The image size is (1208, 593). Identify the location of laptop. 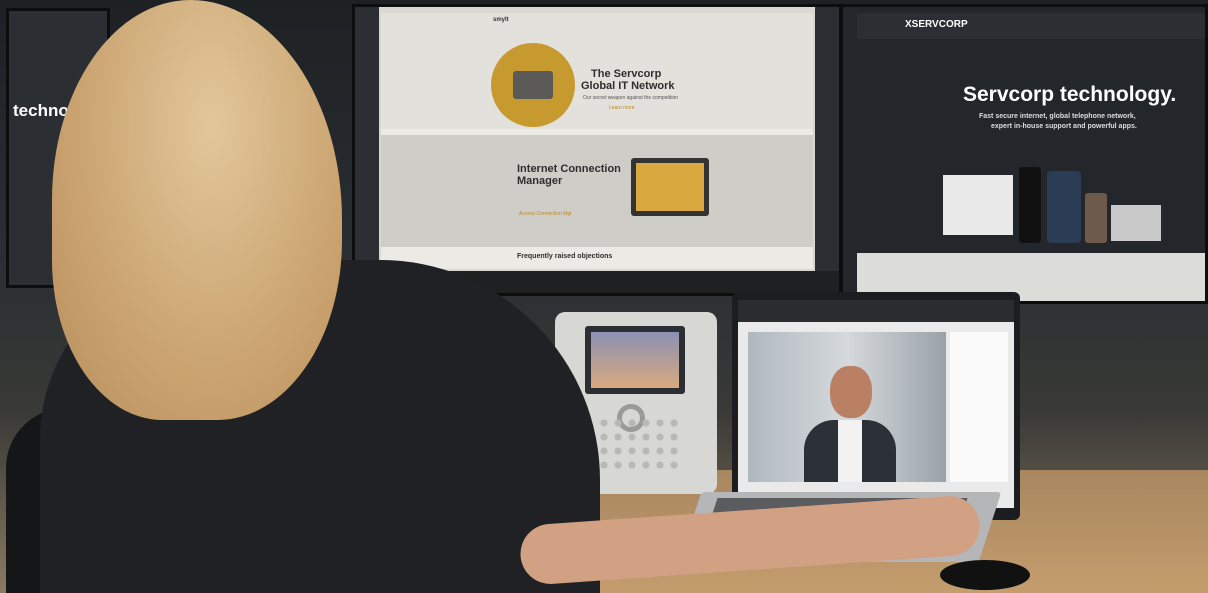
(876, 406).